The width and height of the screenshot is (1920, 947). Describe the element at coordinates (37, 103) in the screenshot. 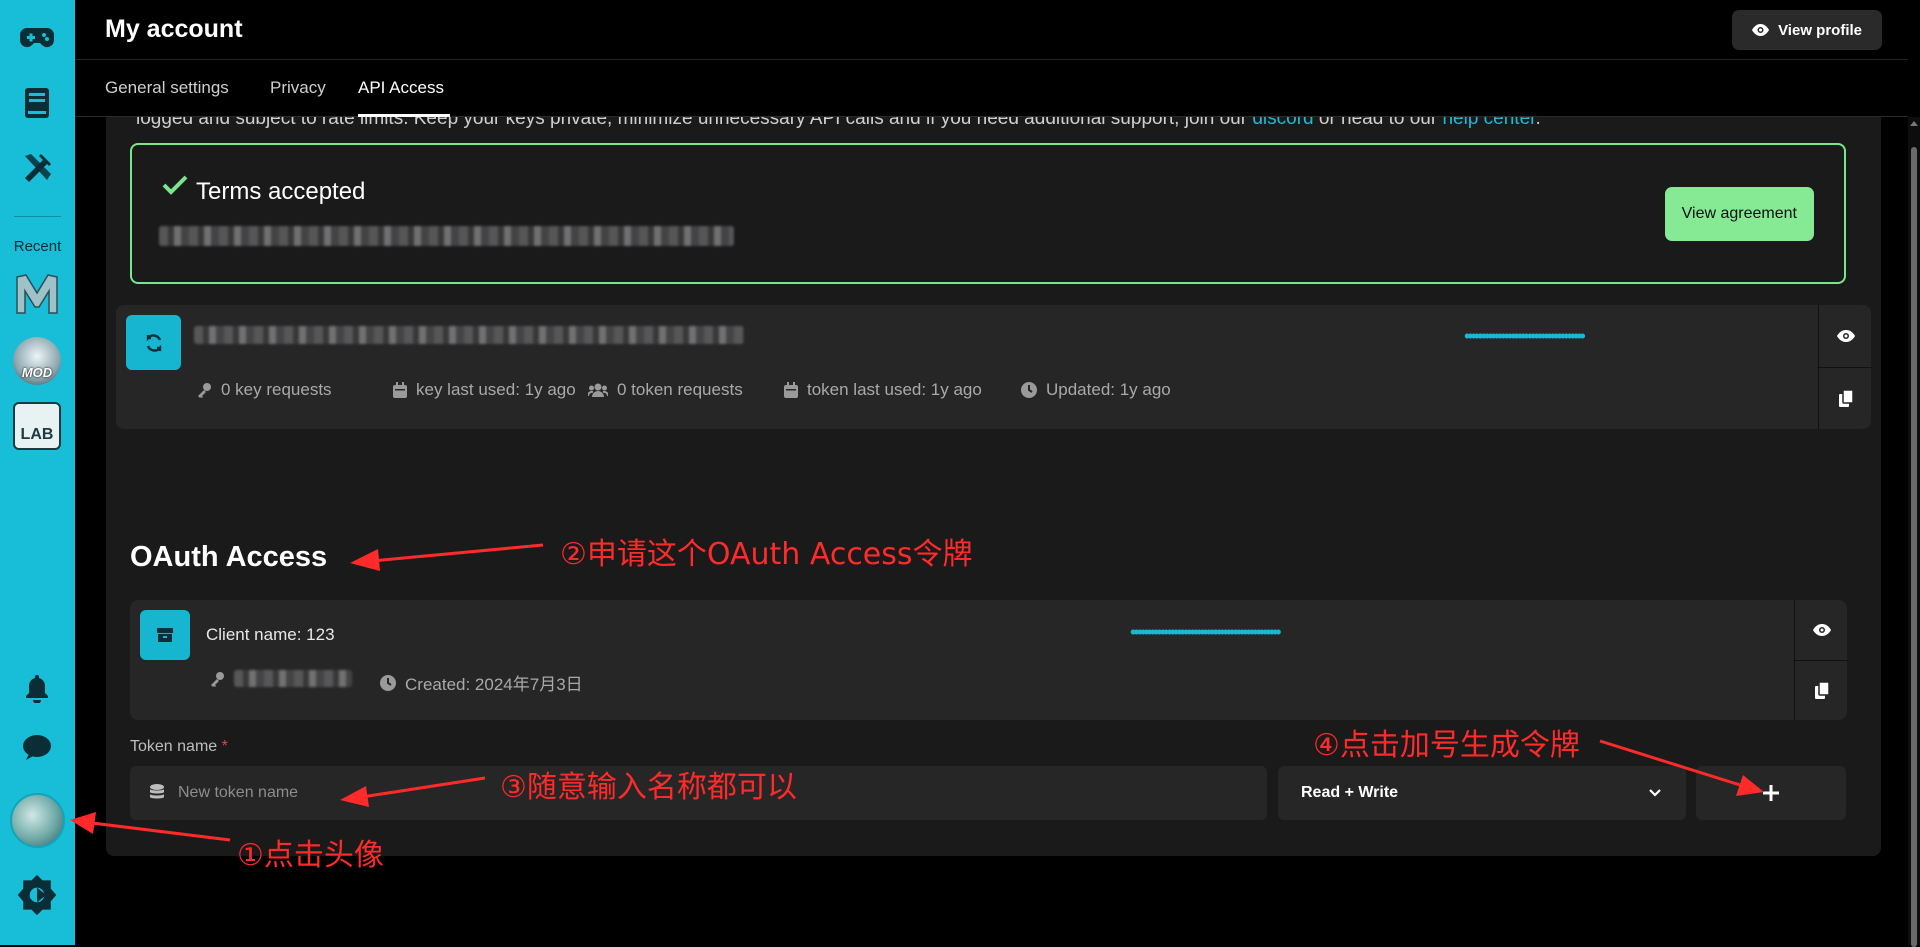

I see `book-icon` at that location.